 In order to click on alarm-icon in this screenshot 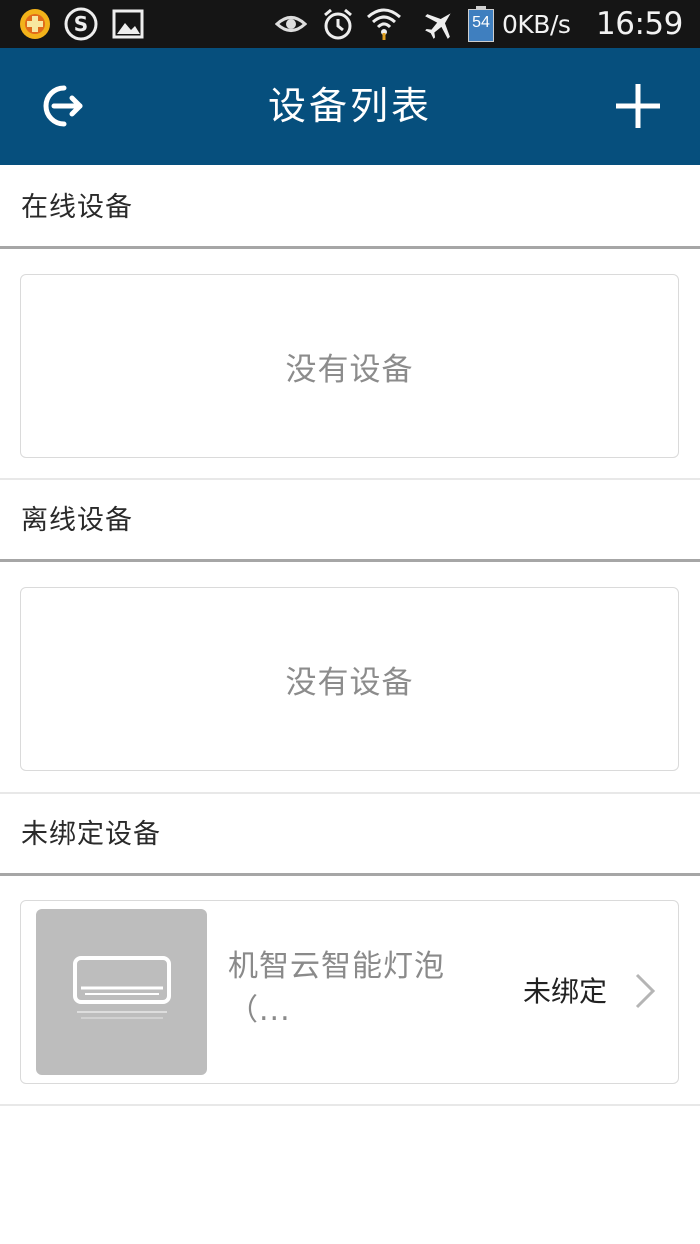, I will do `click(338, 24)`.